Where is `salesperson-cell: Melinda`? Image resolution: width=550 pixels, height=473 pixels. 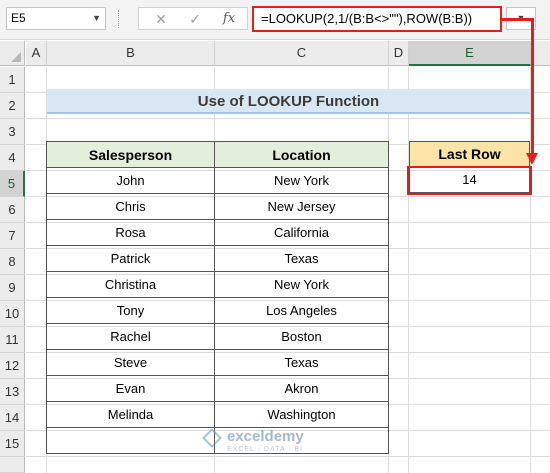
salesperson-cell: Melinda is located at coordinates (130, 414).